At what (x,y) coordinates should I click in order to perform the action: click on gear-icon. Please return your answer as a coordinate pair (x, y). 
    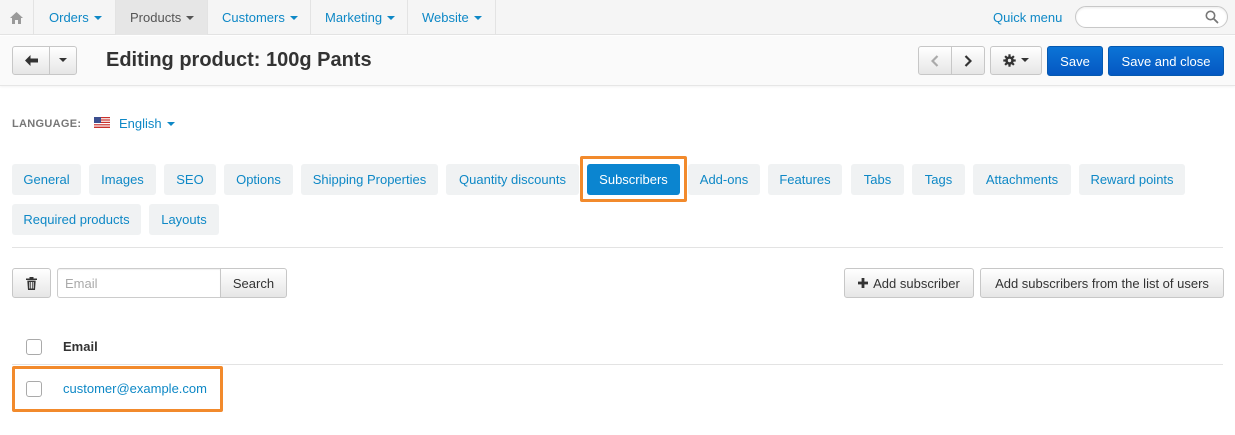
    Looking at the image, I should click on (1009, 60).